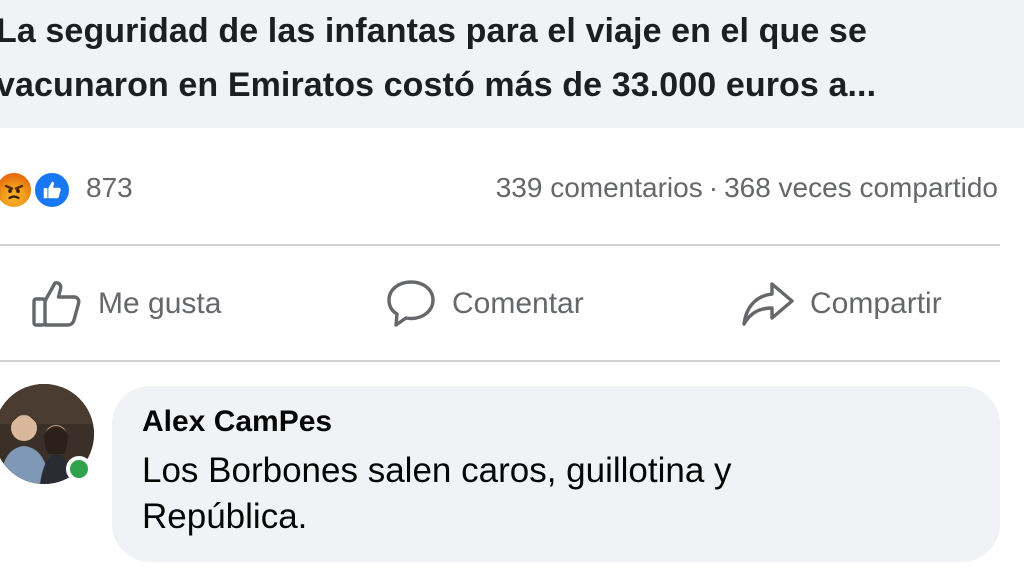 The width and height of the screenshot is (1024, 576). What do you see at coordinates (876, 303) in the screenshot?
I see `share-label: Compartir` at bounding box center [876, 303].